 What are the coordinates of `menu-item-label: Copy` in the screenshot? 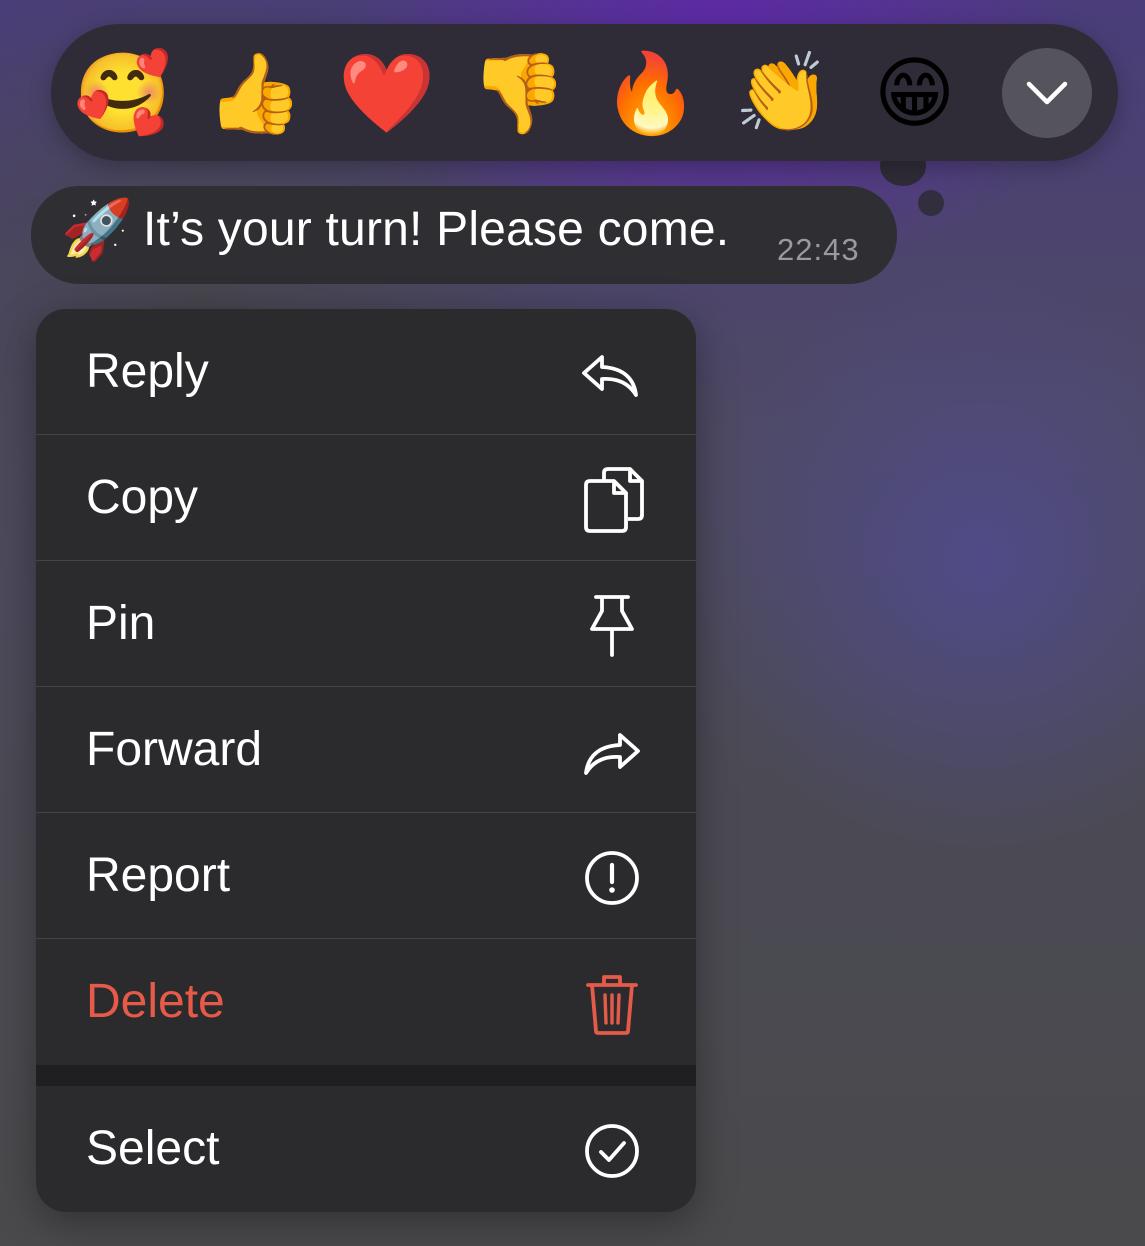 It's located at (142, 497).